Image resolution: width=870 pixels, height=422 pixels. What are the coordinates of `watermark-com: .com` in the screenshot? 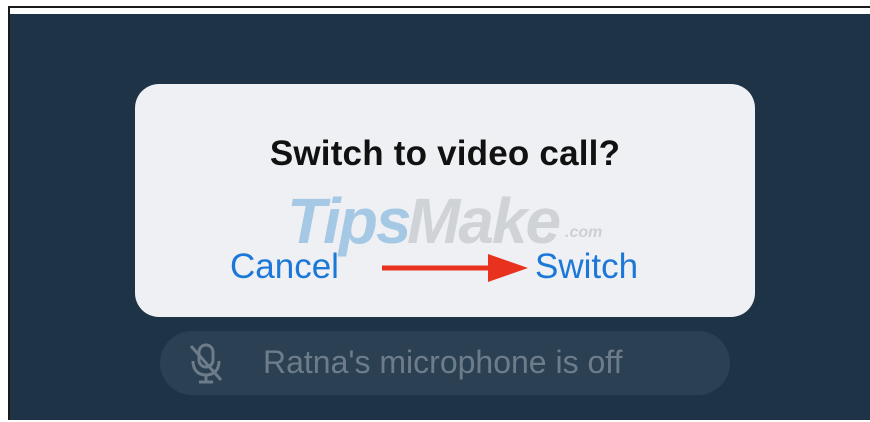 It's located at (584, 232).